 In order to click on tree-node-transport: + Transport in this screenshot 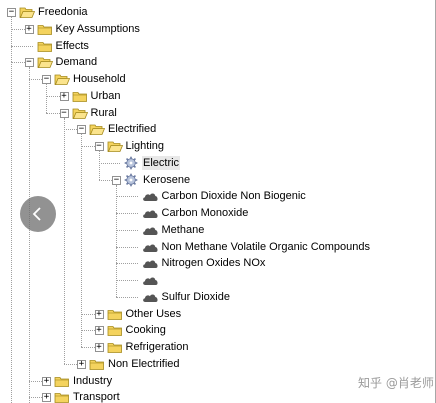, I will do `click(217, 396)`.